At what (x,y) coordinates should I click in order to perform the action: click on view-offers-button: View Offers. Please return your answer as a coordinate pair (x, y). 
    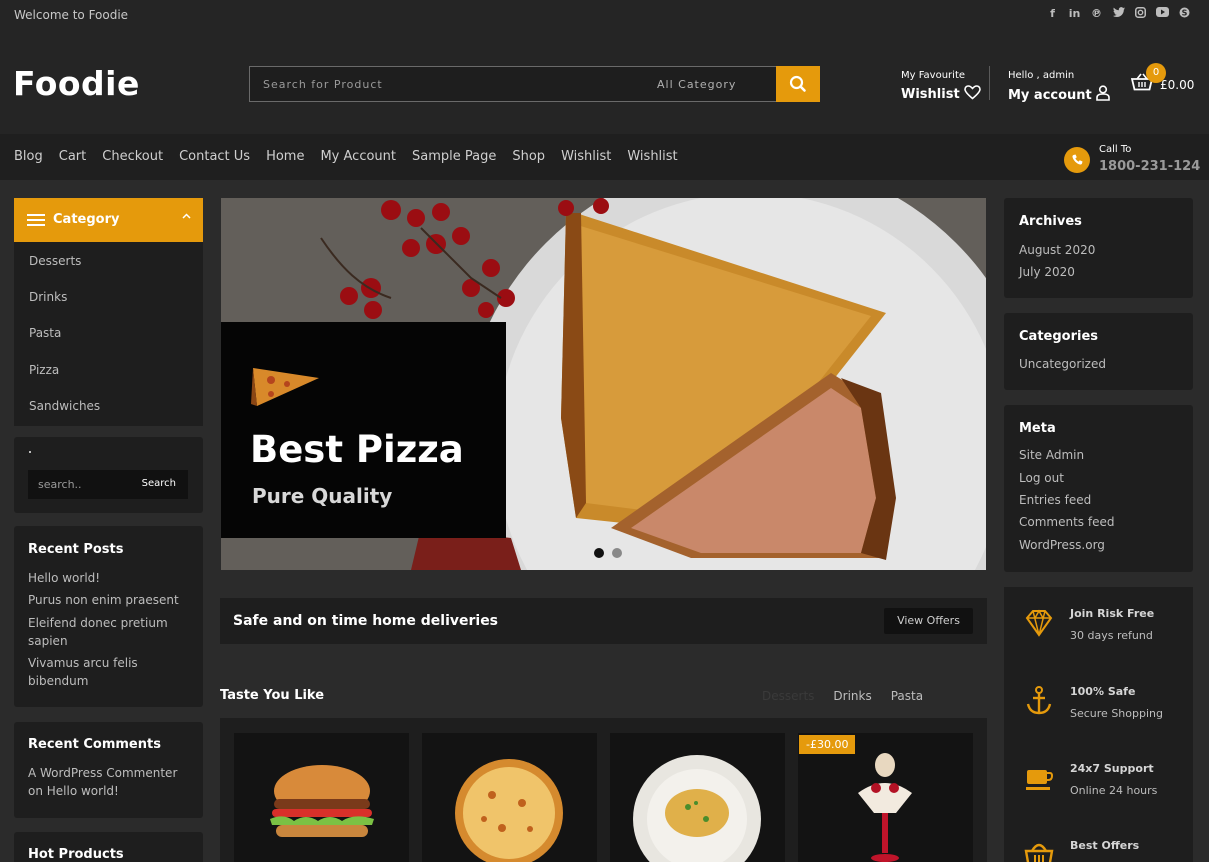
    Looking at the image, I should click on (928, 621).